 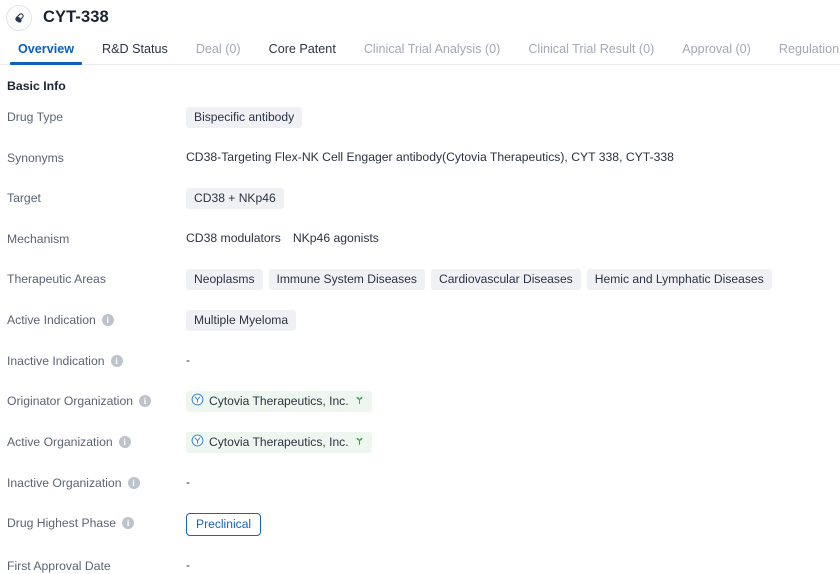 I want to click on field-label: Target, so click(x=93, y=197).